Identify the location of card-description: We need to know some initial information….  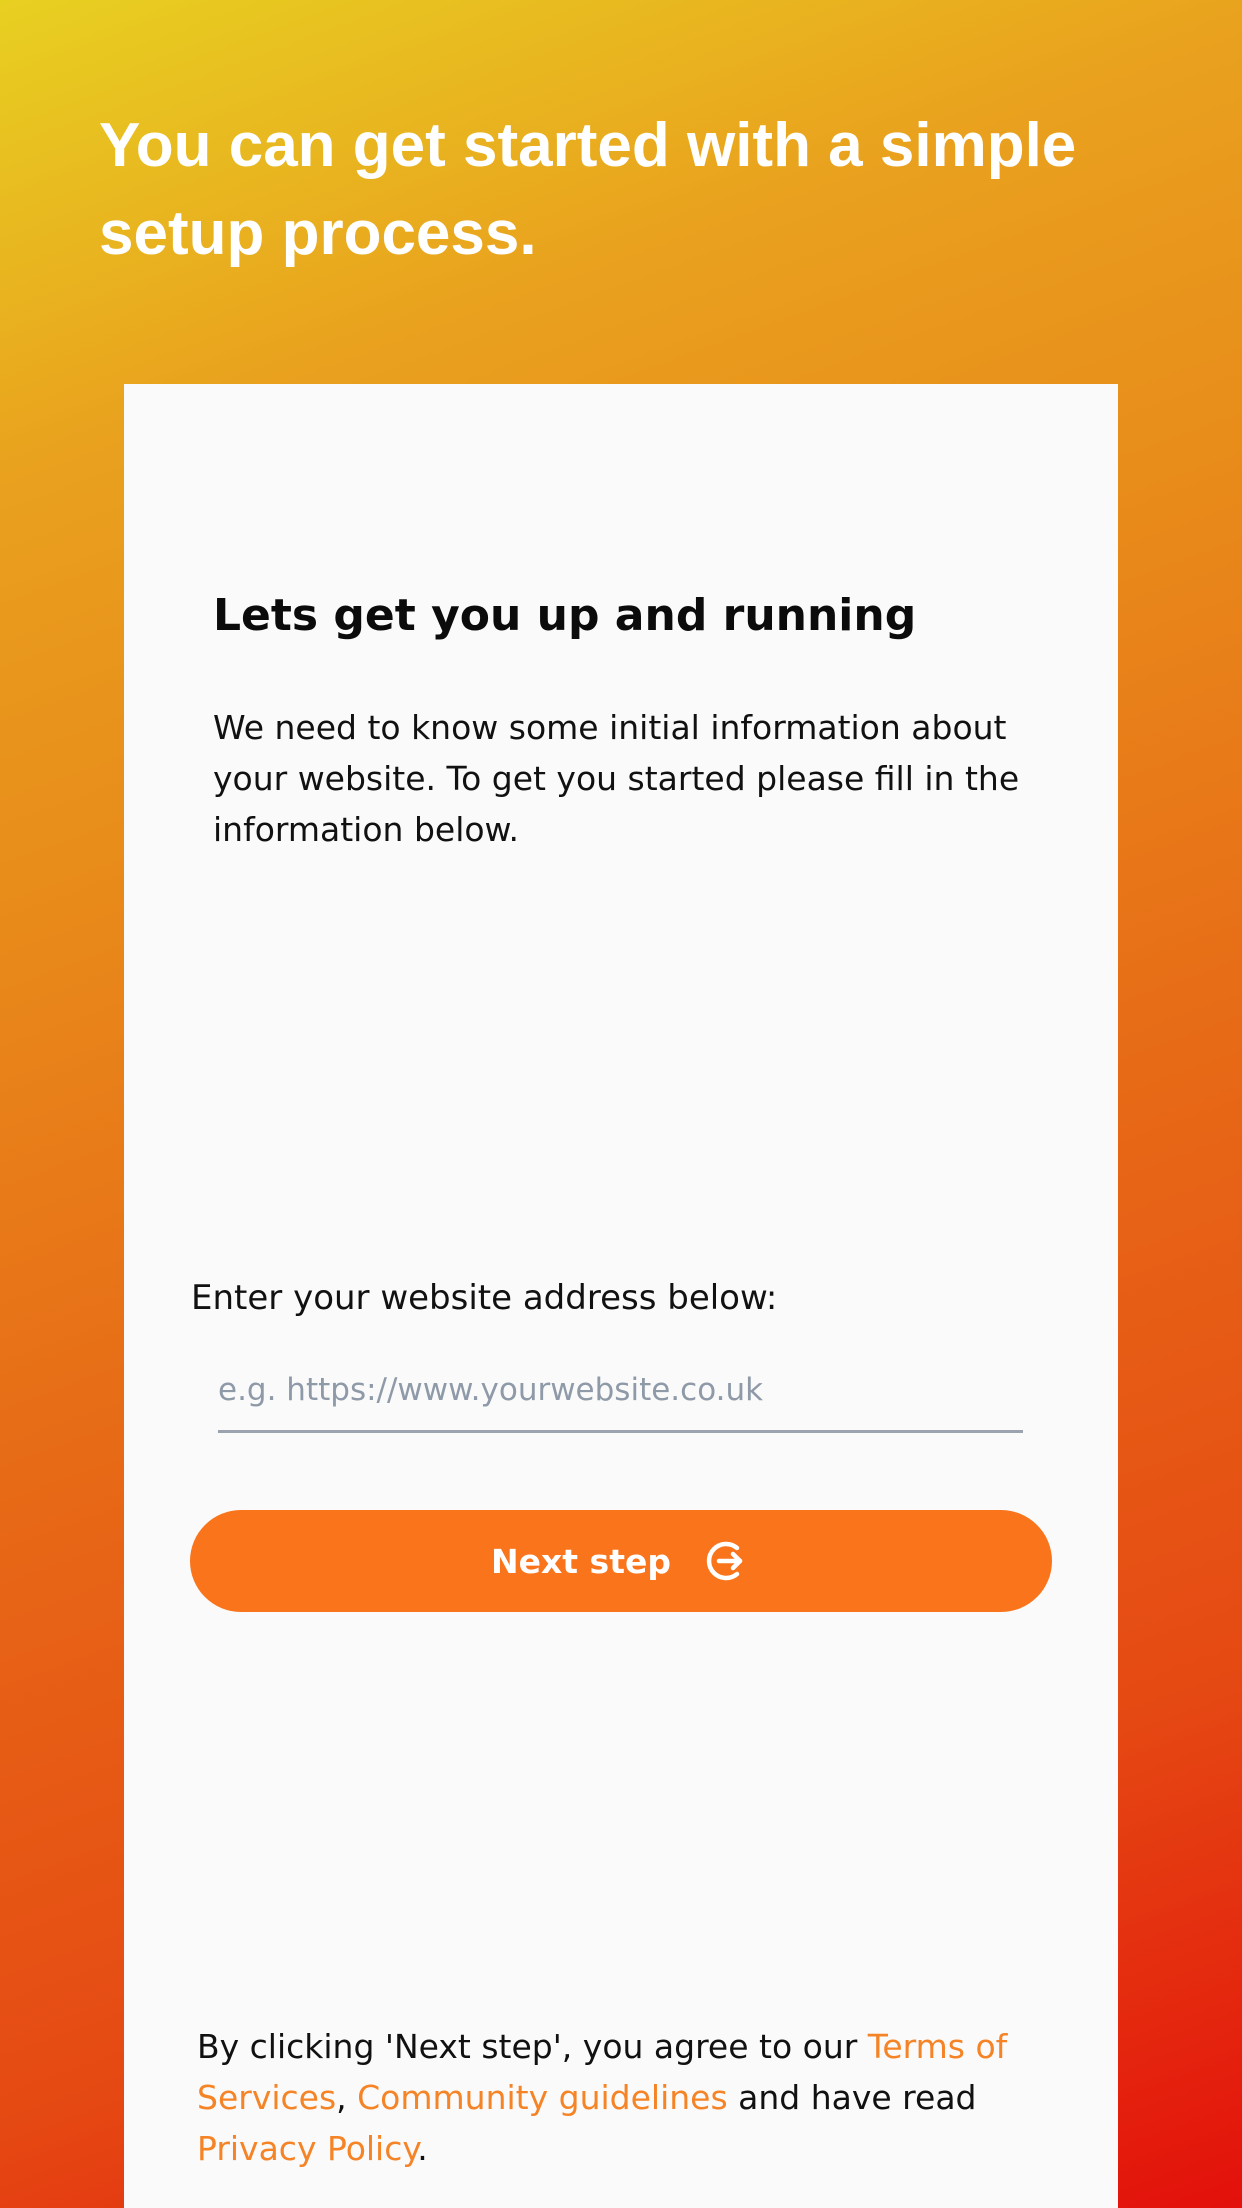
(616, 778).